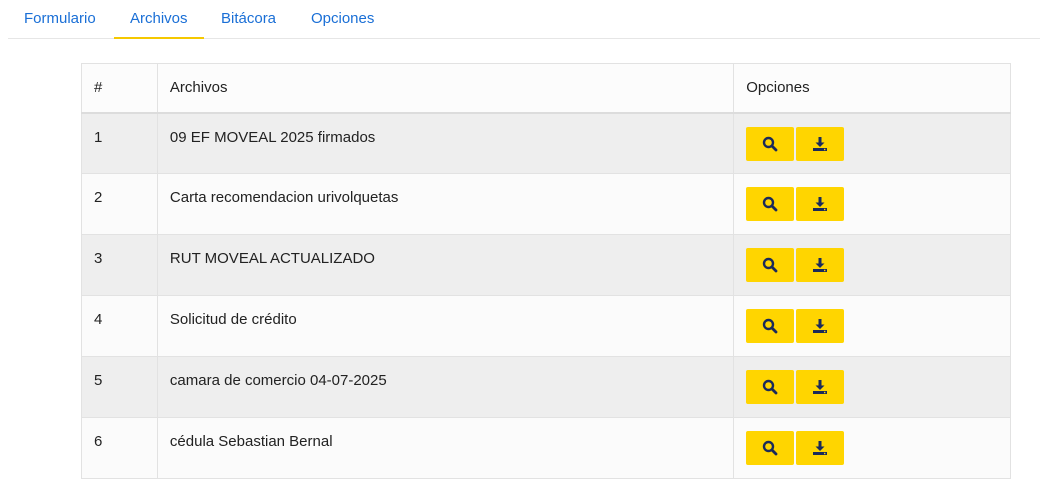  I want to click on header-archivos: Archivos, so click(445, 88).